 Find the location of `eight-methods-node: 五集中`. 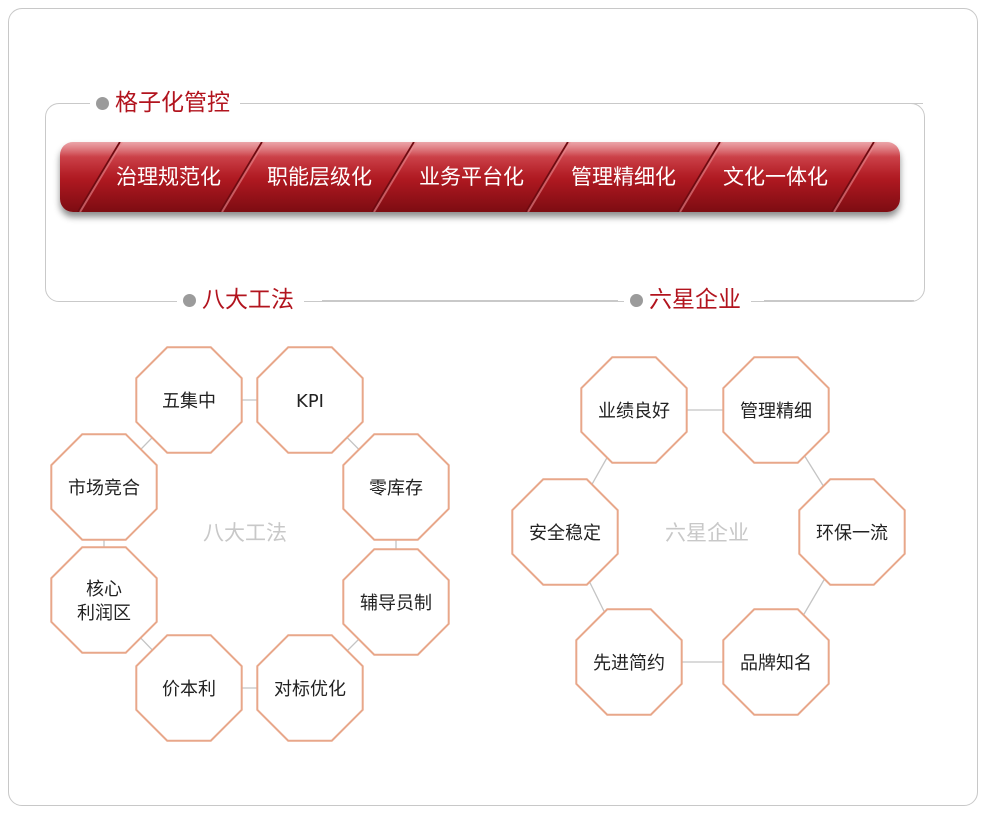

eight-methods-node: 五集中 is located at coordinates (189, 400).